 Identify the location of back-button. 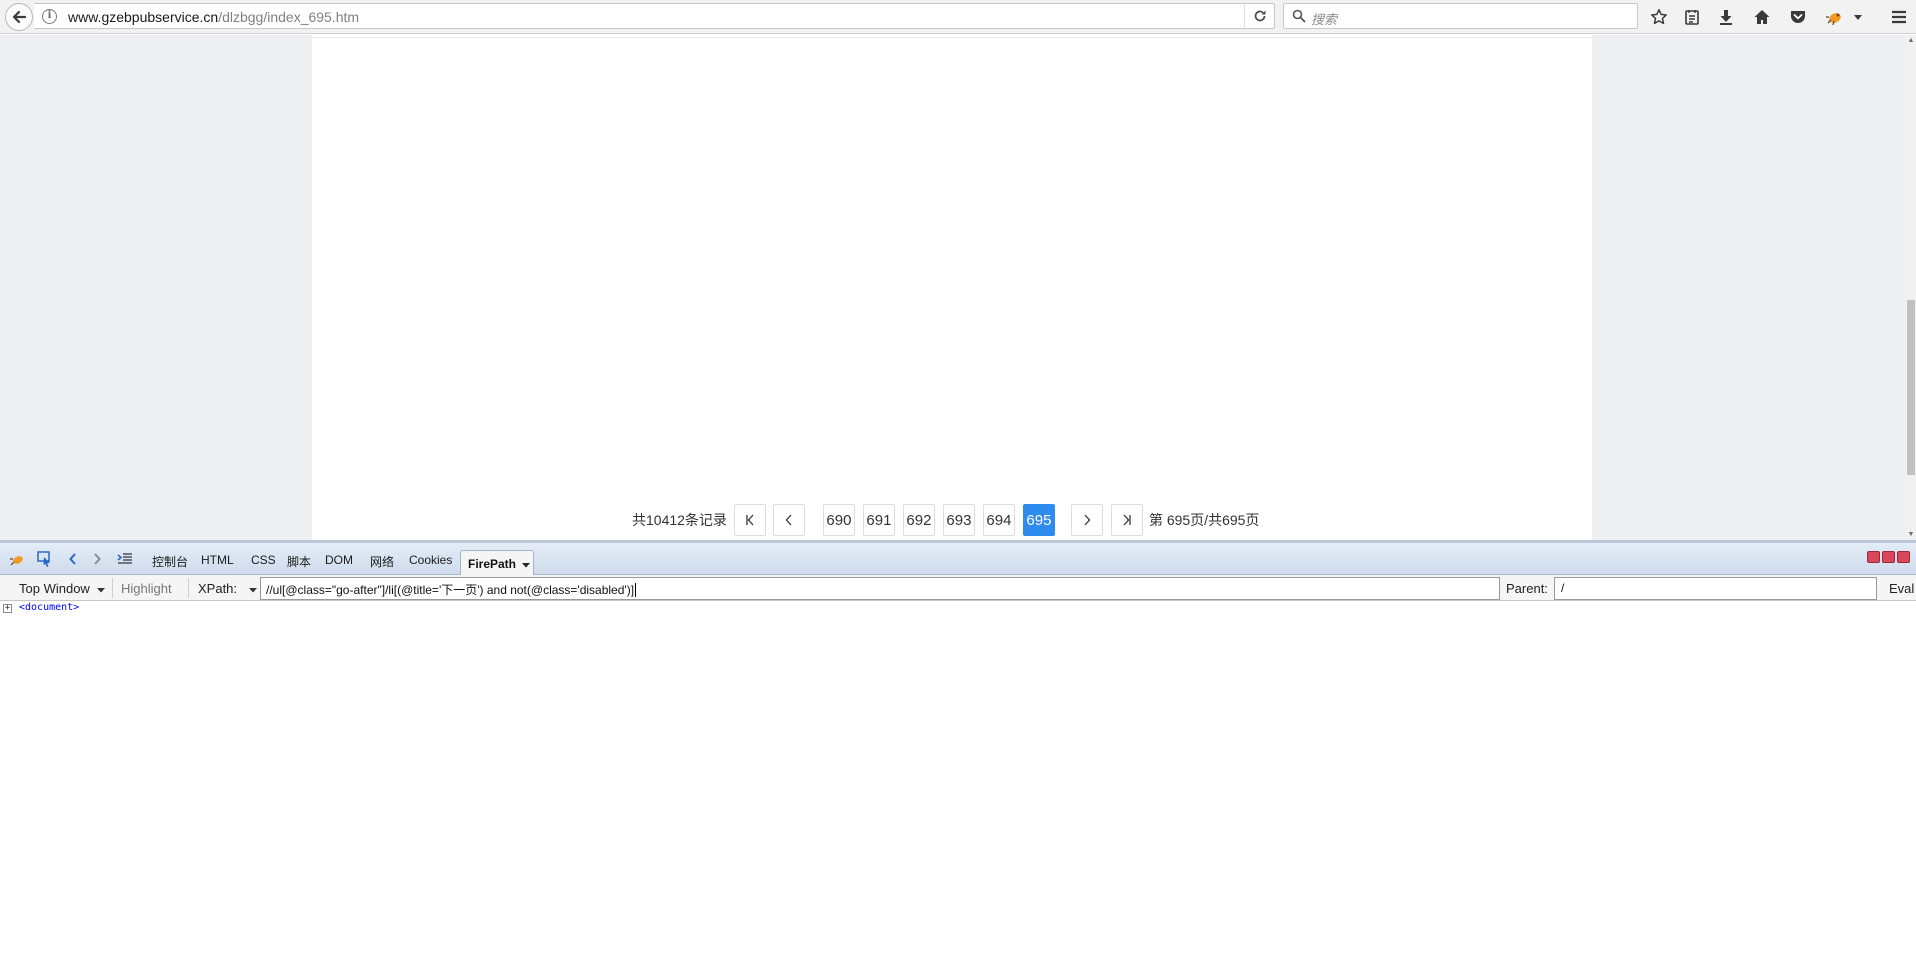
(19, 17).